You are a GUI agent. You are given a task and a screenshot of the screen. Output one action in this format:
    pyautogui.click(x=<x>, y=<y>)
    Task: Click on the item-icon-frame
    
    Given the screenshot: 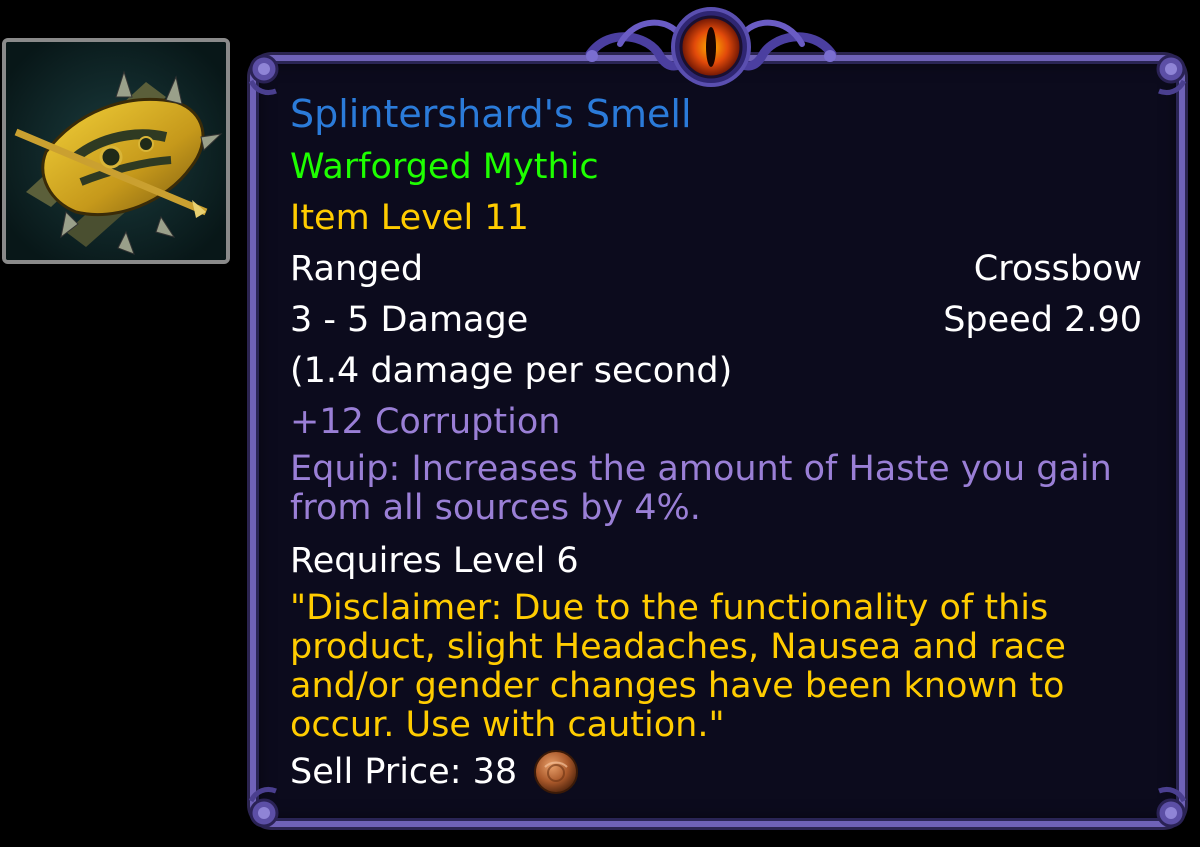 What is the action you would take?
    pyautogui.click(x=116, y=151)
    